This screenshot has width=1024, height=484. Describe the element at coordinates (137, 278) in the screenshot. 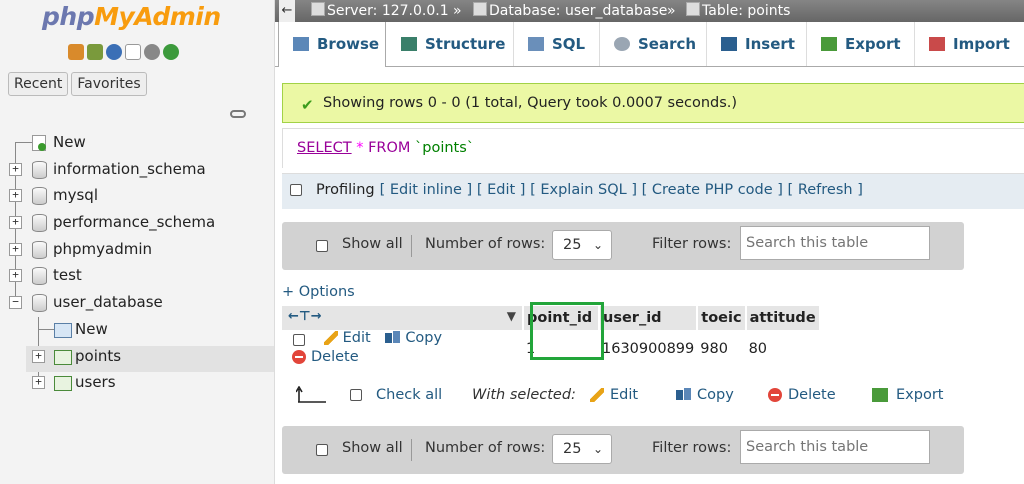

I see `tree-item-test: + test` at that location.